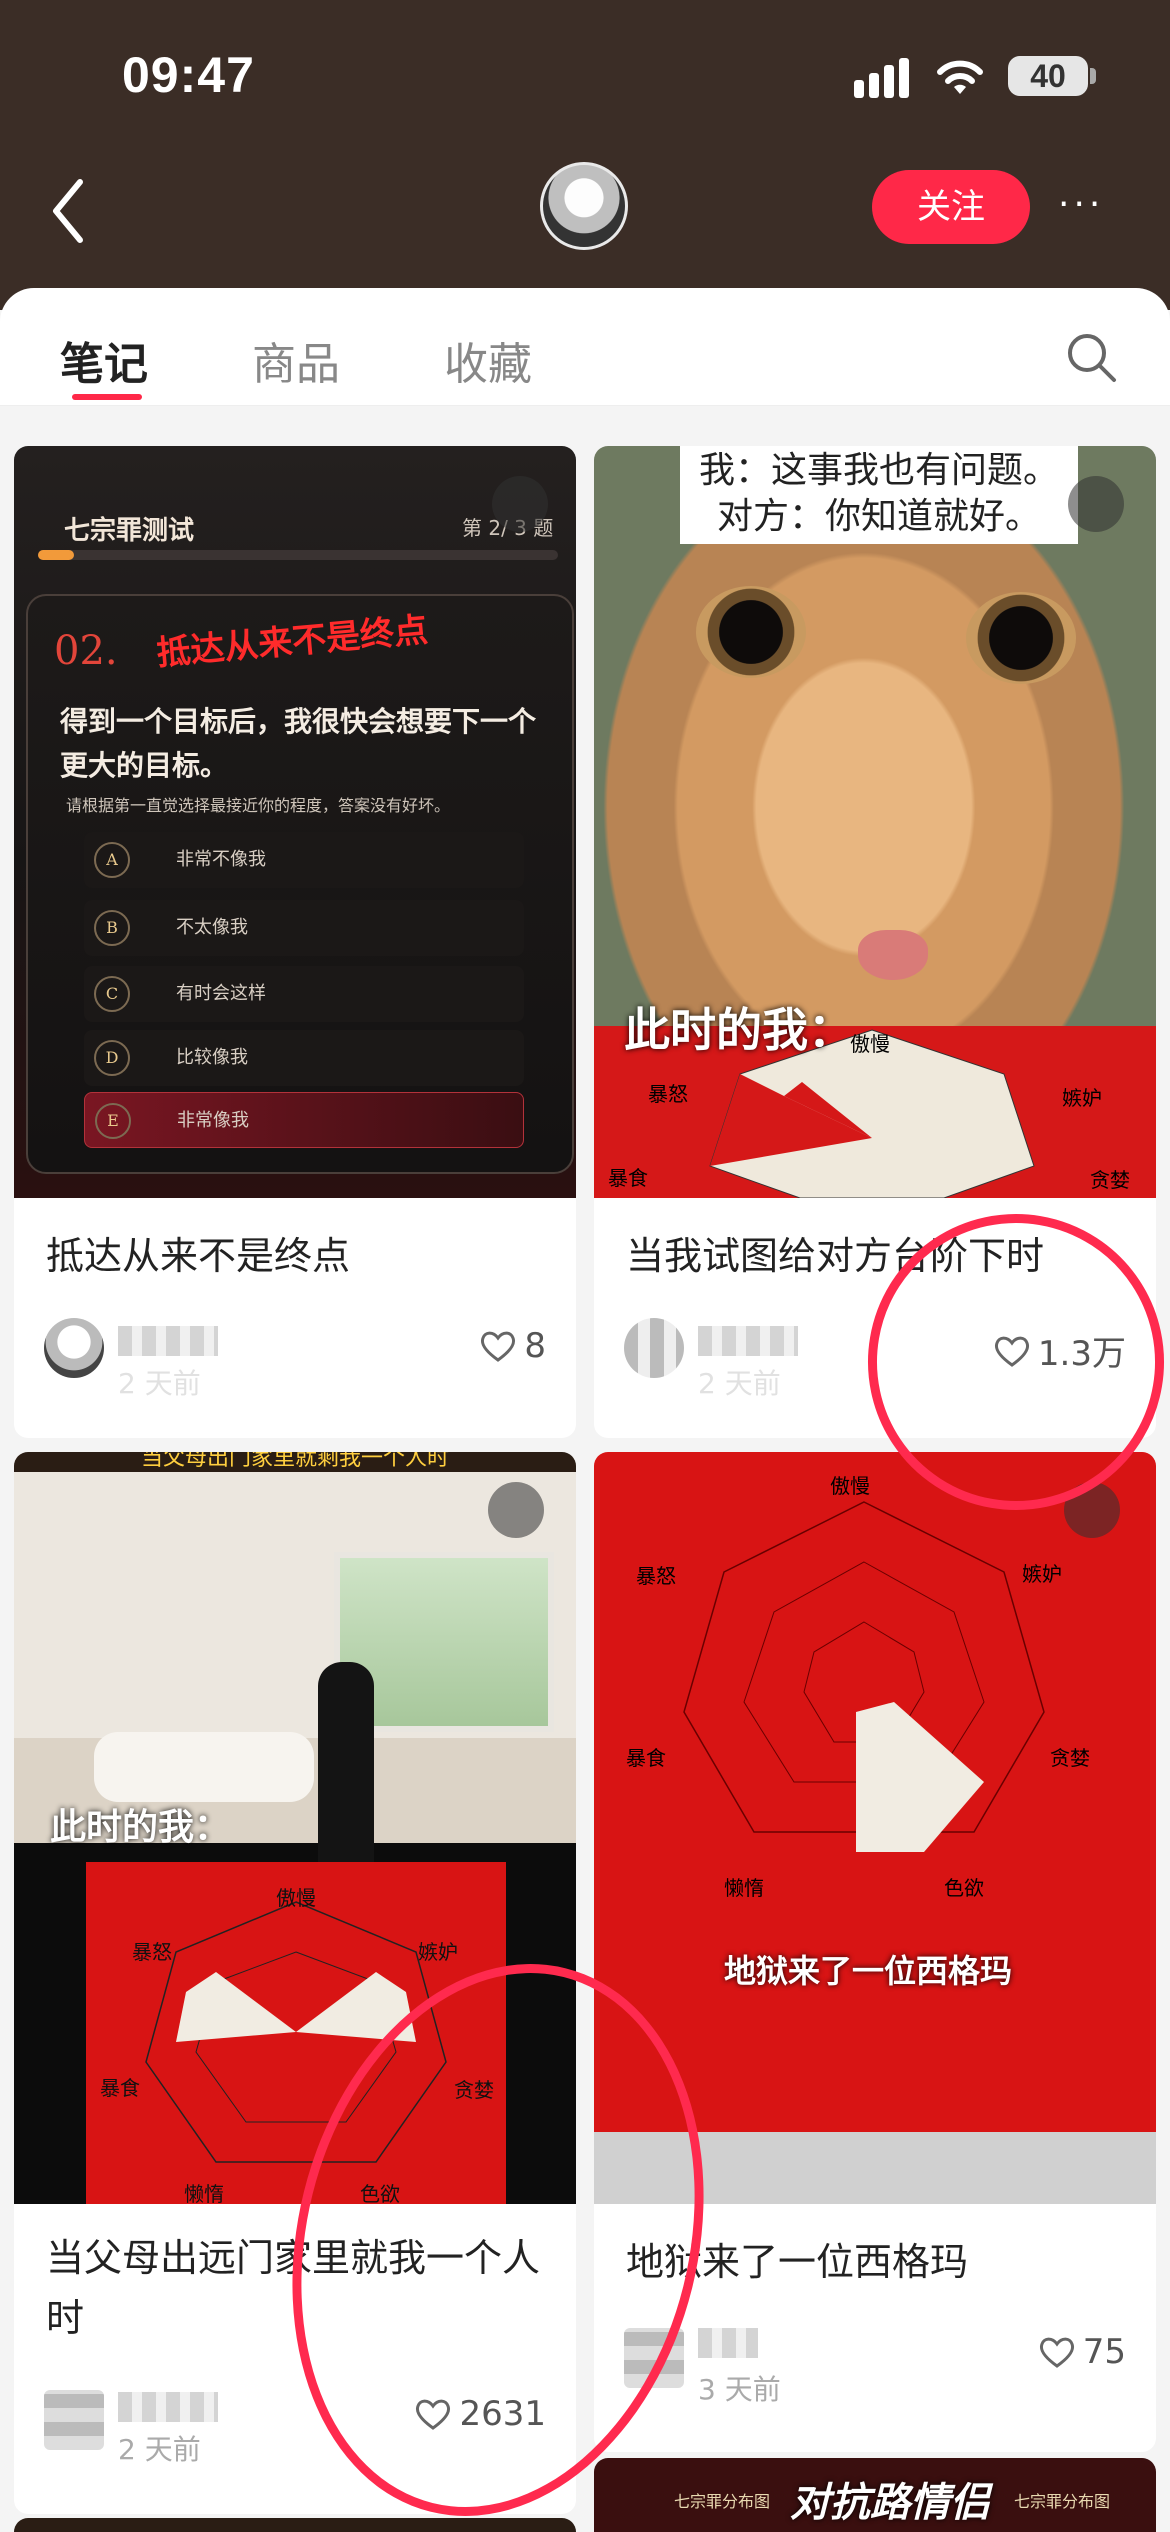 The height and width of the screenshot is (2532, 1170). I want to click on question-number: 02., so click(86, 651).